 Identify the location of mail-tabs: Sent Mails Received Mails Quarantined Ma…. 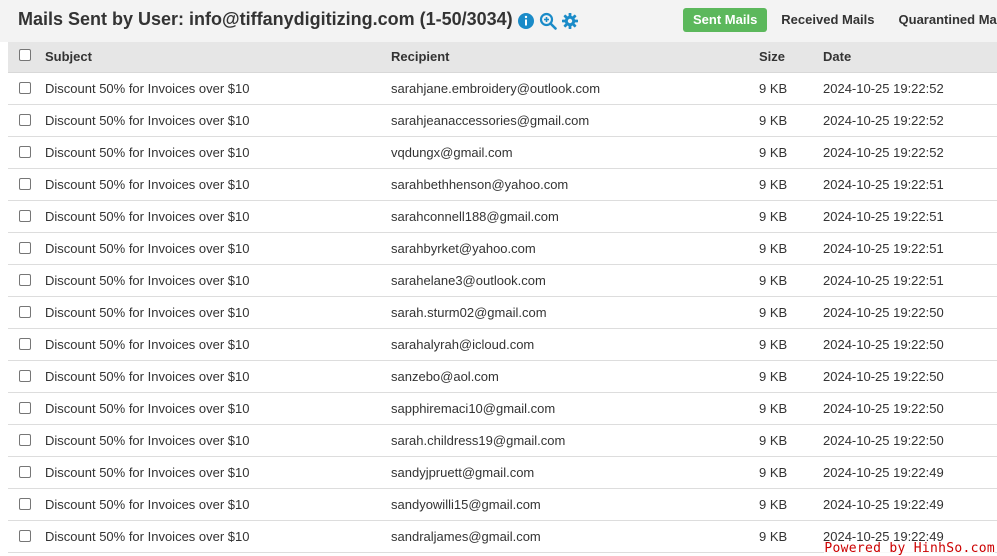
(840, 20).